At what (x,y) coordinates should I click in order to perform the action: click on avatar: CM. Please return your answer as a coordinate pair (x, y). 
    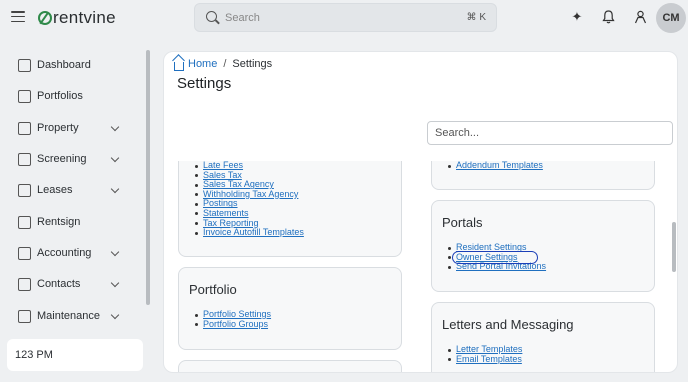
    Looking at the image, I should click on (671, 18).